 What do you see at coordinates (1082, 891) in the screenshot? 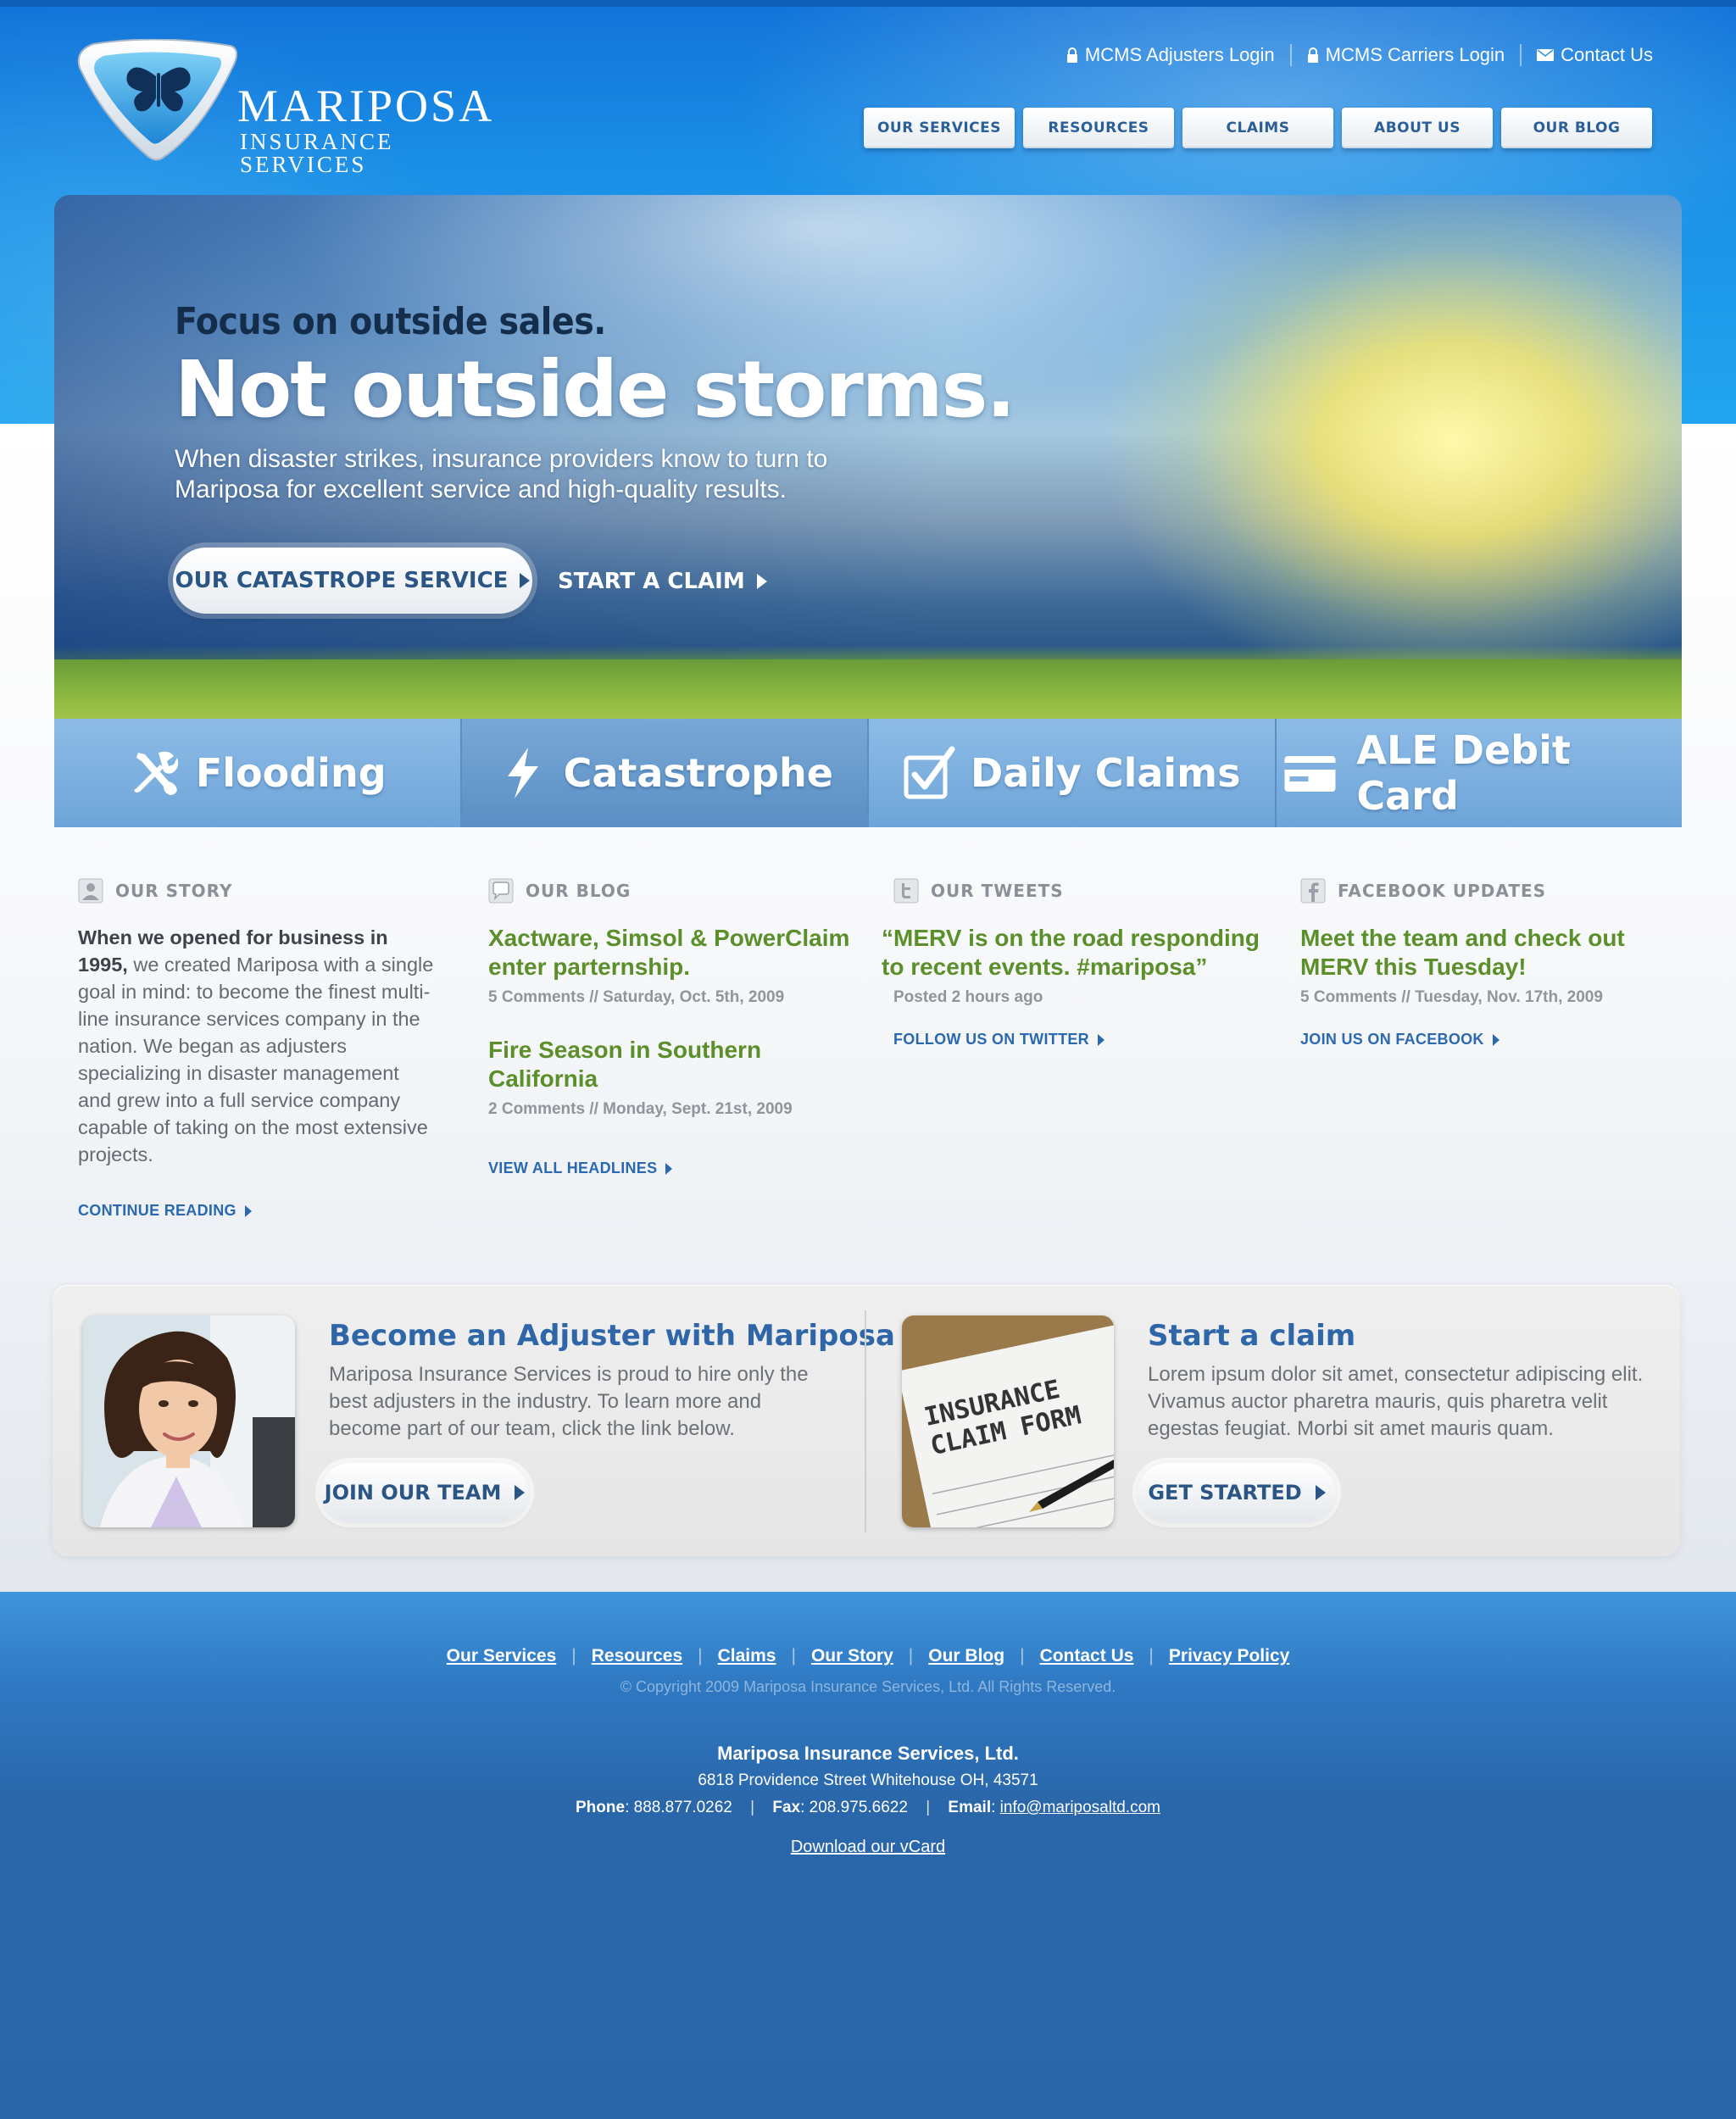
I see `our-tweets-header: OUR TWEETS` at bounding box center [1082, 891].